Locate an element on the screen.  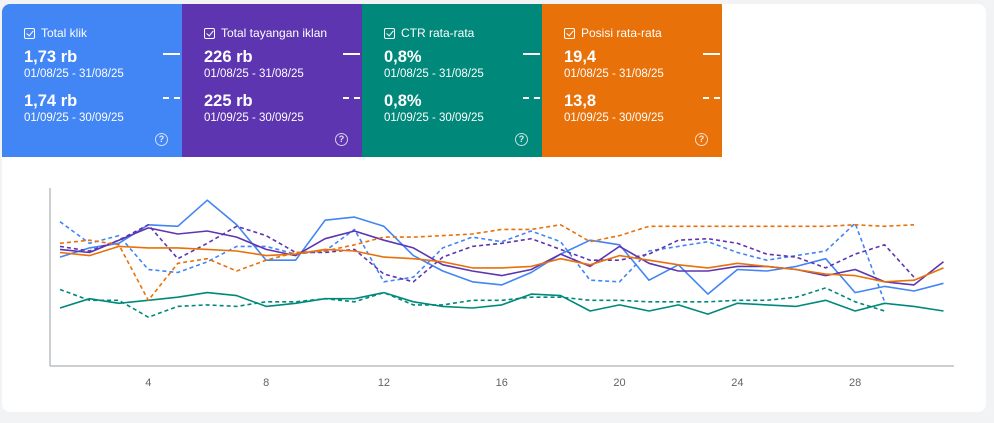
x-tick-label: 4 is located at coordinates (148, 383).